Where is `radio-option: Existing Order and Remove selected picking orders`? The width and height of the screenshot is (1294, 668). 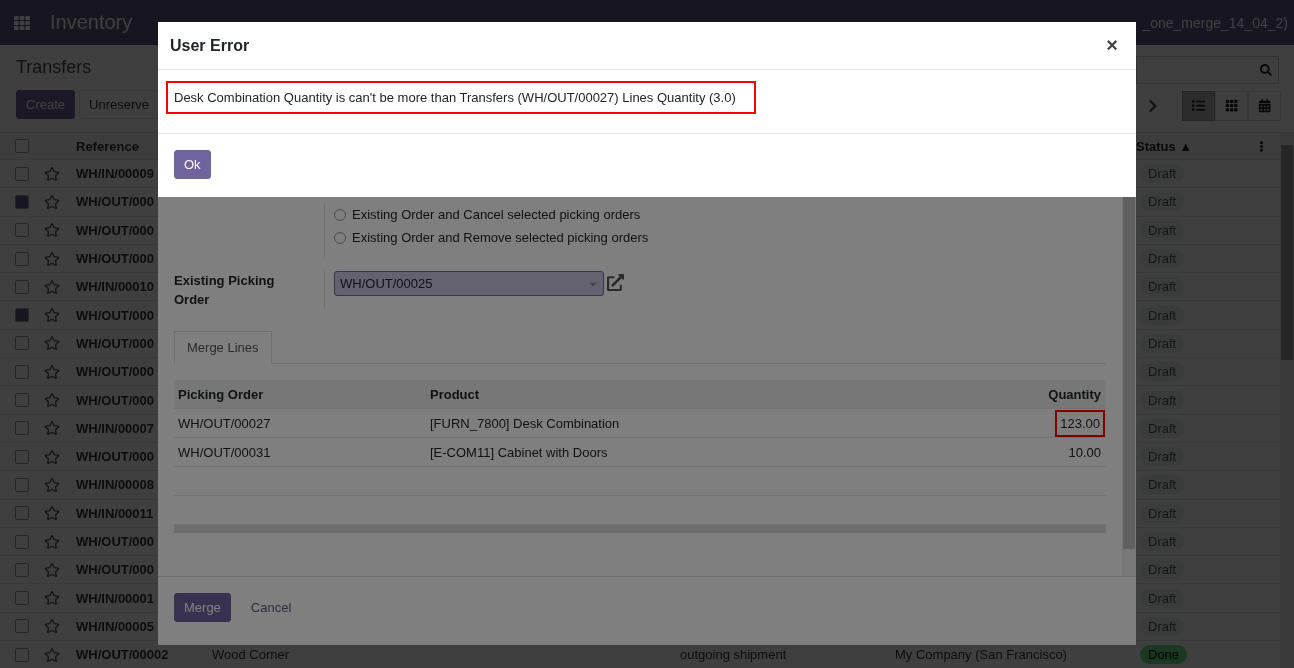 radio-option: Existing Order and Remove selected picking orders is located at coordinates (491, 237).